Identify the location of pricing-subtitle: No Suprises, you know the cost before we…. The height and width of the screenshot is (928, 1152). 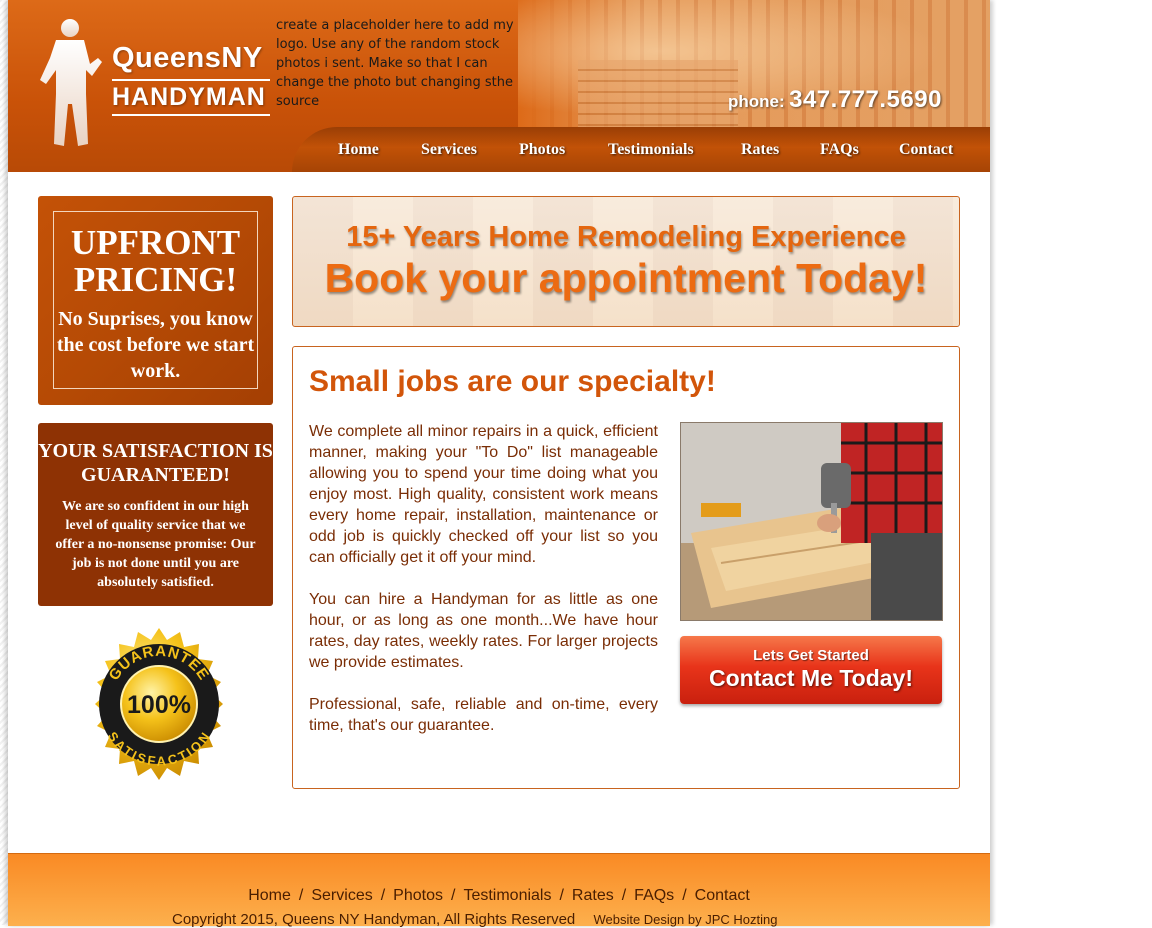
(155, 345).